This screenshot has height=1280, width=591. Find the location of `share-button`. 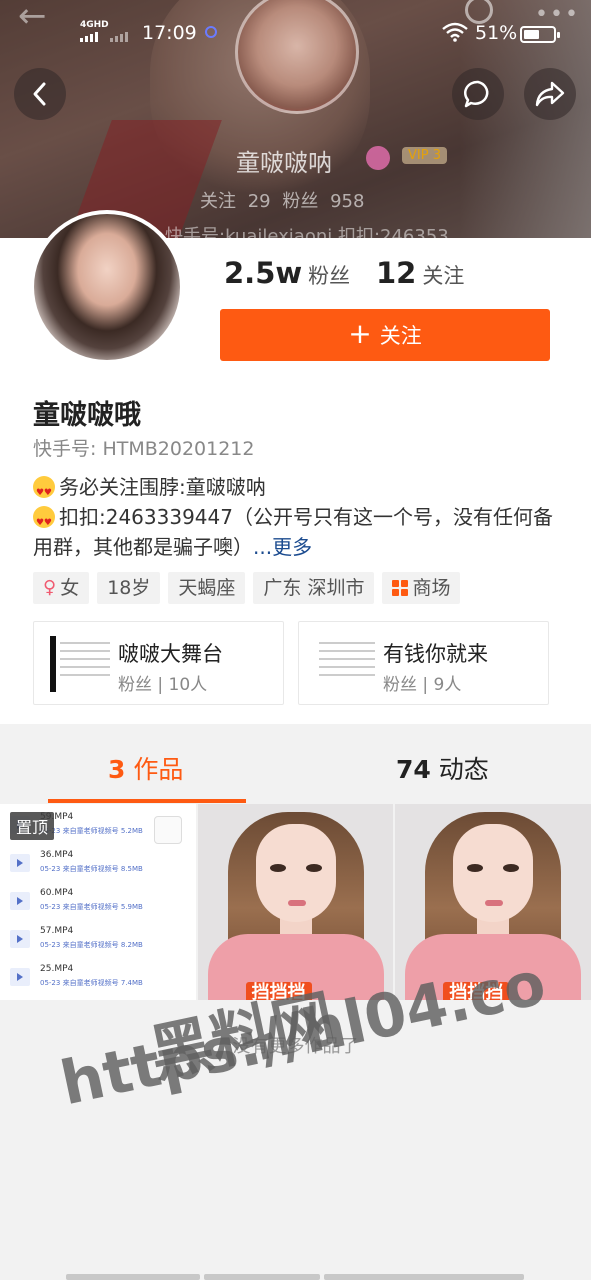

share-button is located at coordinates (550, 94).